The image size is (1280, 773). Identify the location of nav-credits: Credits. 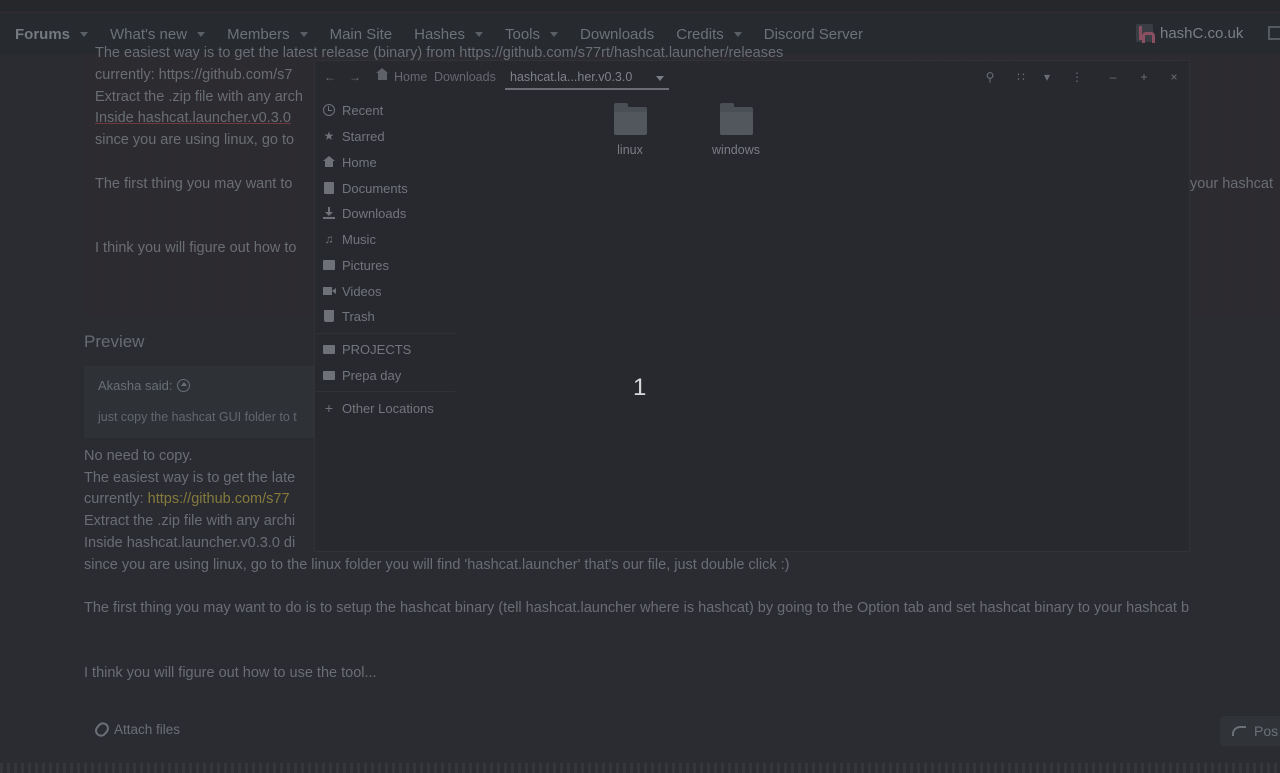
(709, 34).